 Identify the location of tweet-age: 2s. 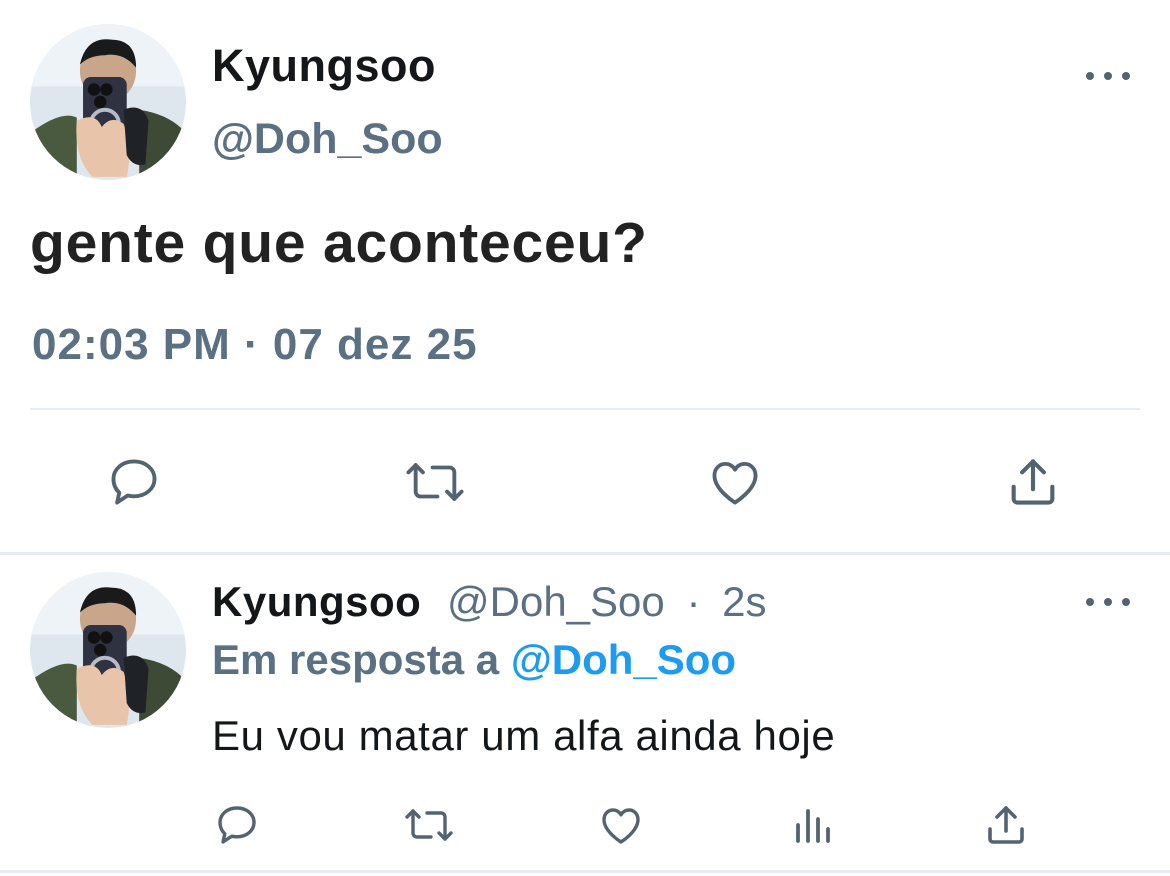
(744, 601).